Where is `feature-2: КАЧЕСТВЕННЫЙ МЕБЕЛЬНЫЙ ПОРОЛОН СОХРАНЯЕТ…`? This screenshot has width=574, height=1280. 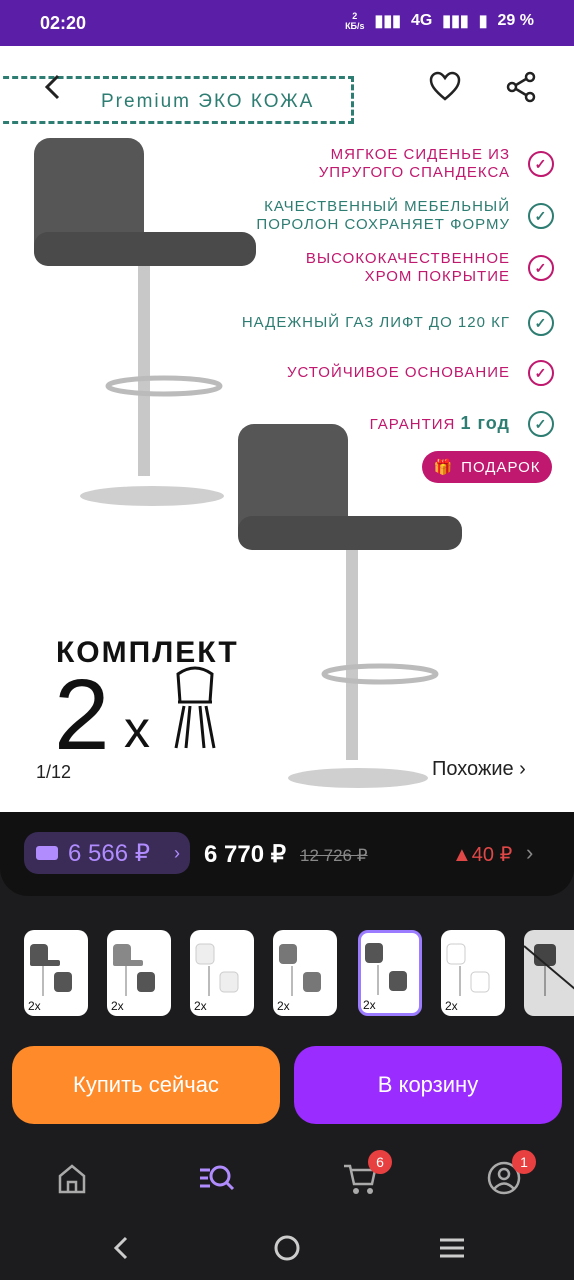 feature-2: КАЧЕСТВЕННЫЙ МЕБЕЛЬНЫЙ ПОРОЛОН СОХРАНЯЕТ… is located at coordinates (398, 216).